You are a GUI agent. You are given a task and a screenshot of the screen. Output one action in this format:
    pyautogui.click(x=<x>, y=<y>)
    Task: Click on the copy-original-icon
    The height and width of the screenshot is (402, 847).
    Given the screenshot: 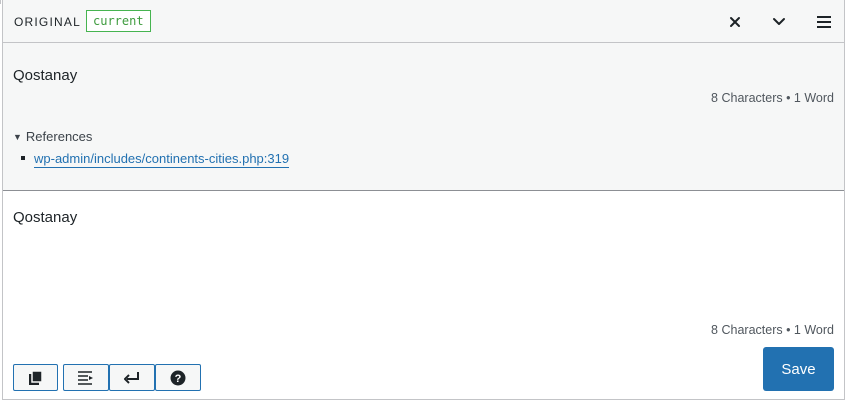 What is the action you would take?
    pyautogui.click(x=35, y=377)
    